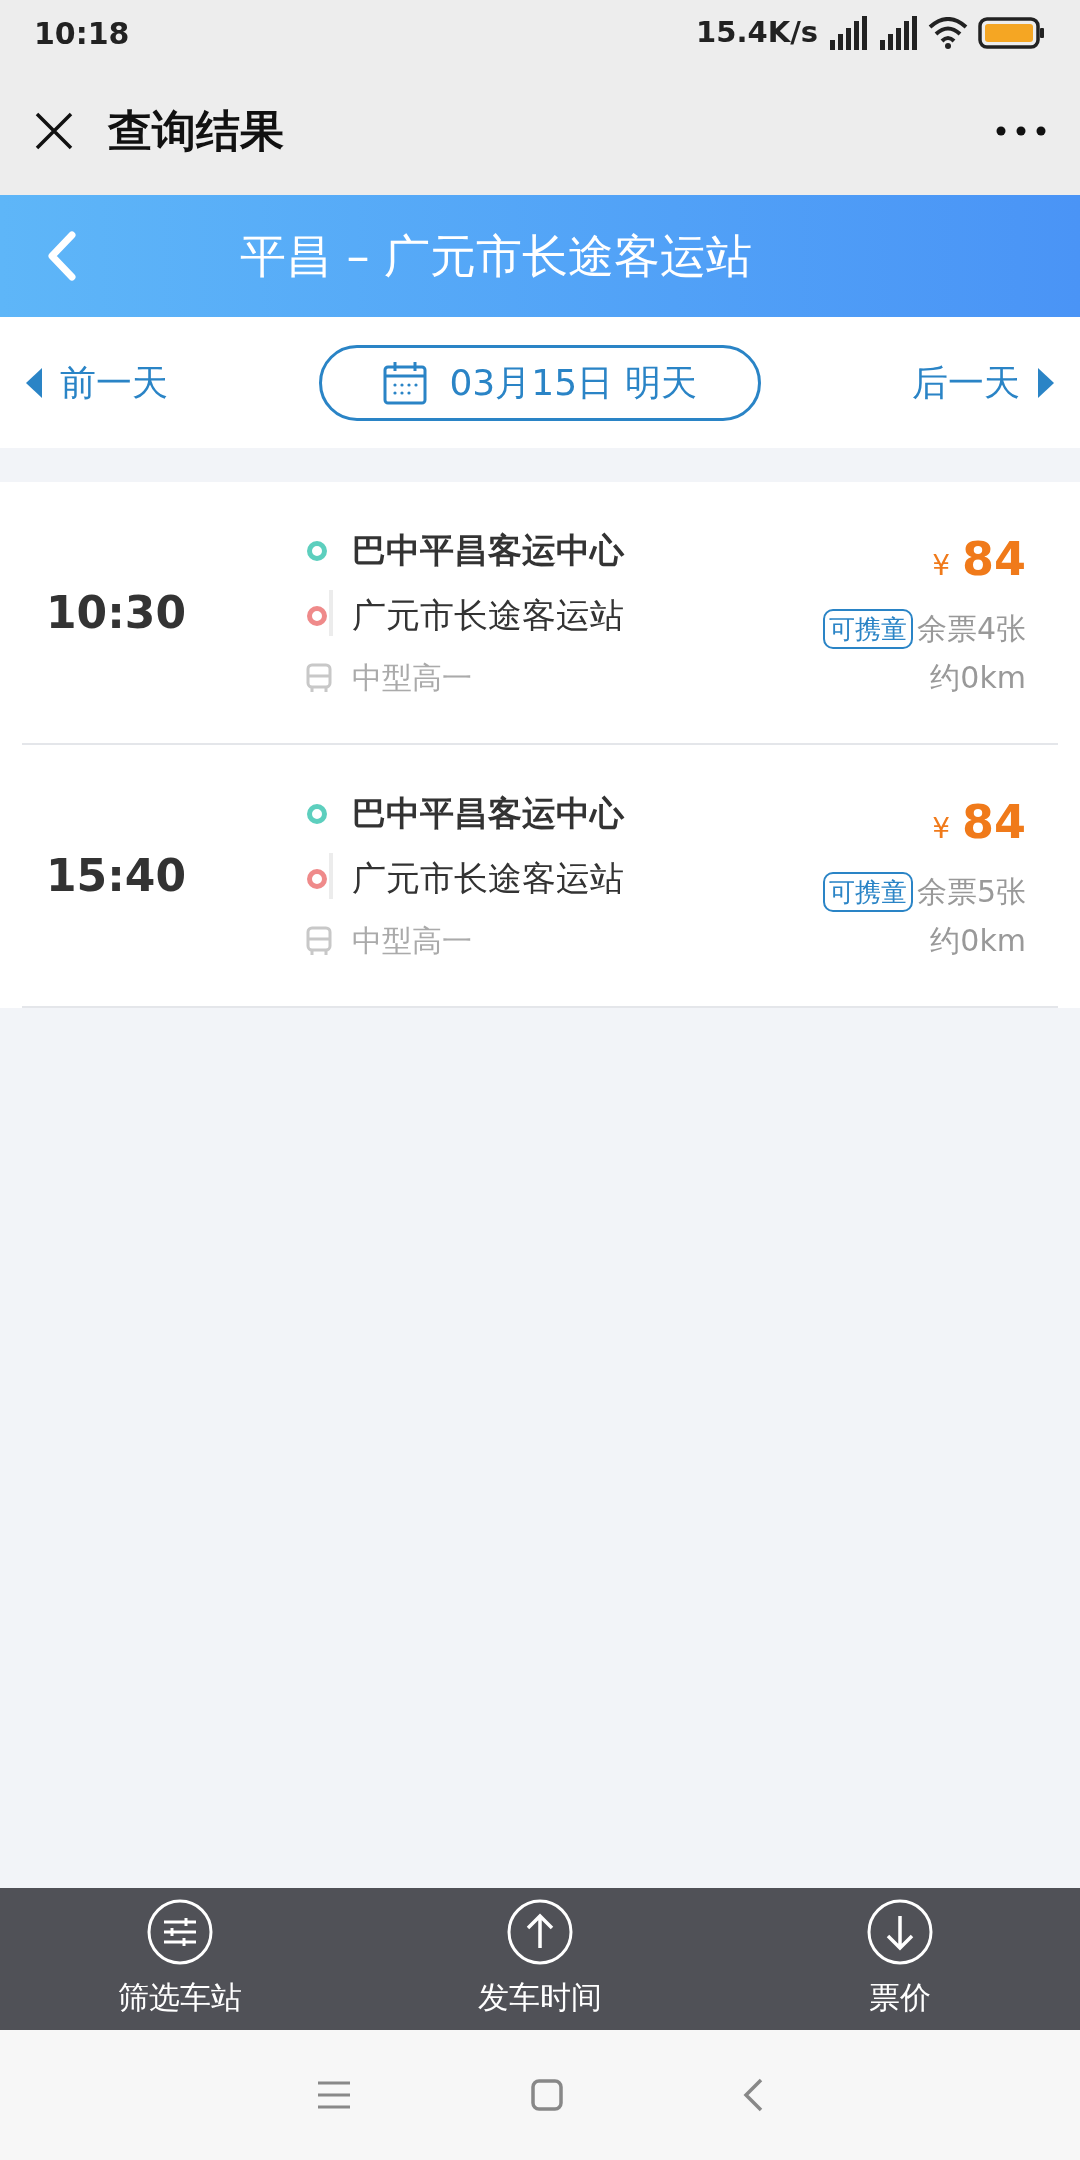  I want to click on battery-icon, so click(1012, 33).